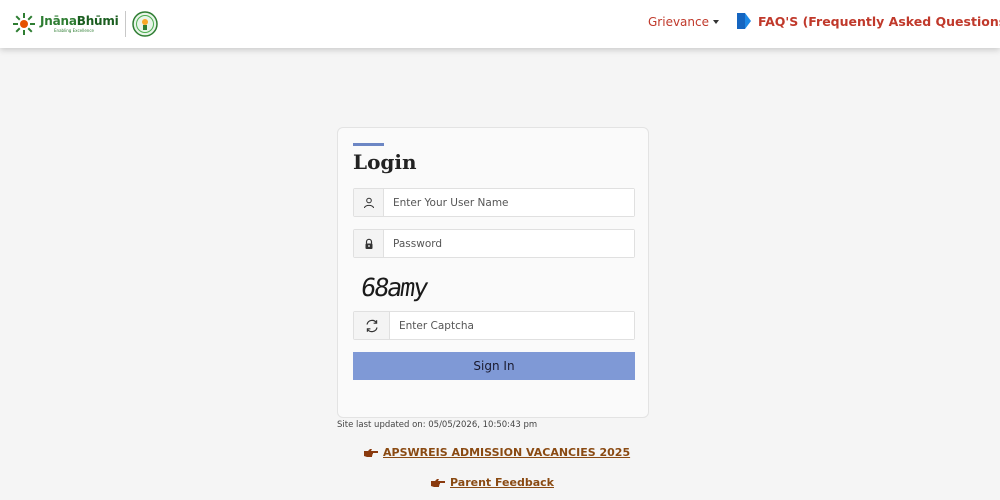 The width and height of the screenshot is (1000, 500). I want to click on grievance-dropdown: Grievance, so click(683, 22).